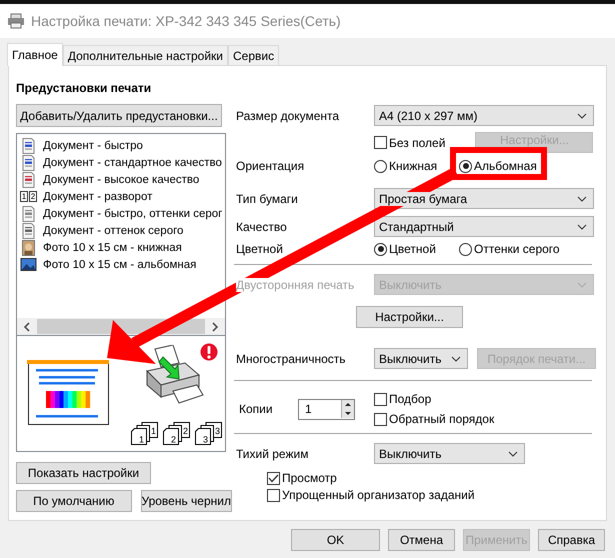 The width and height of the screenshot is (615, 558). I want to click on reverse-order-checkbox: Обратный порядок, so click(490, 419).